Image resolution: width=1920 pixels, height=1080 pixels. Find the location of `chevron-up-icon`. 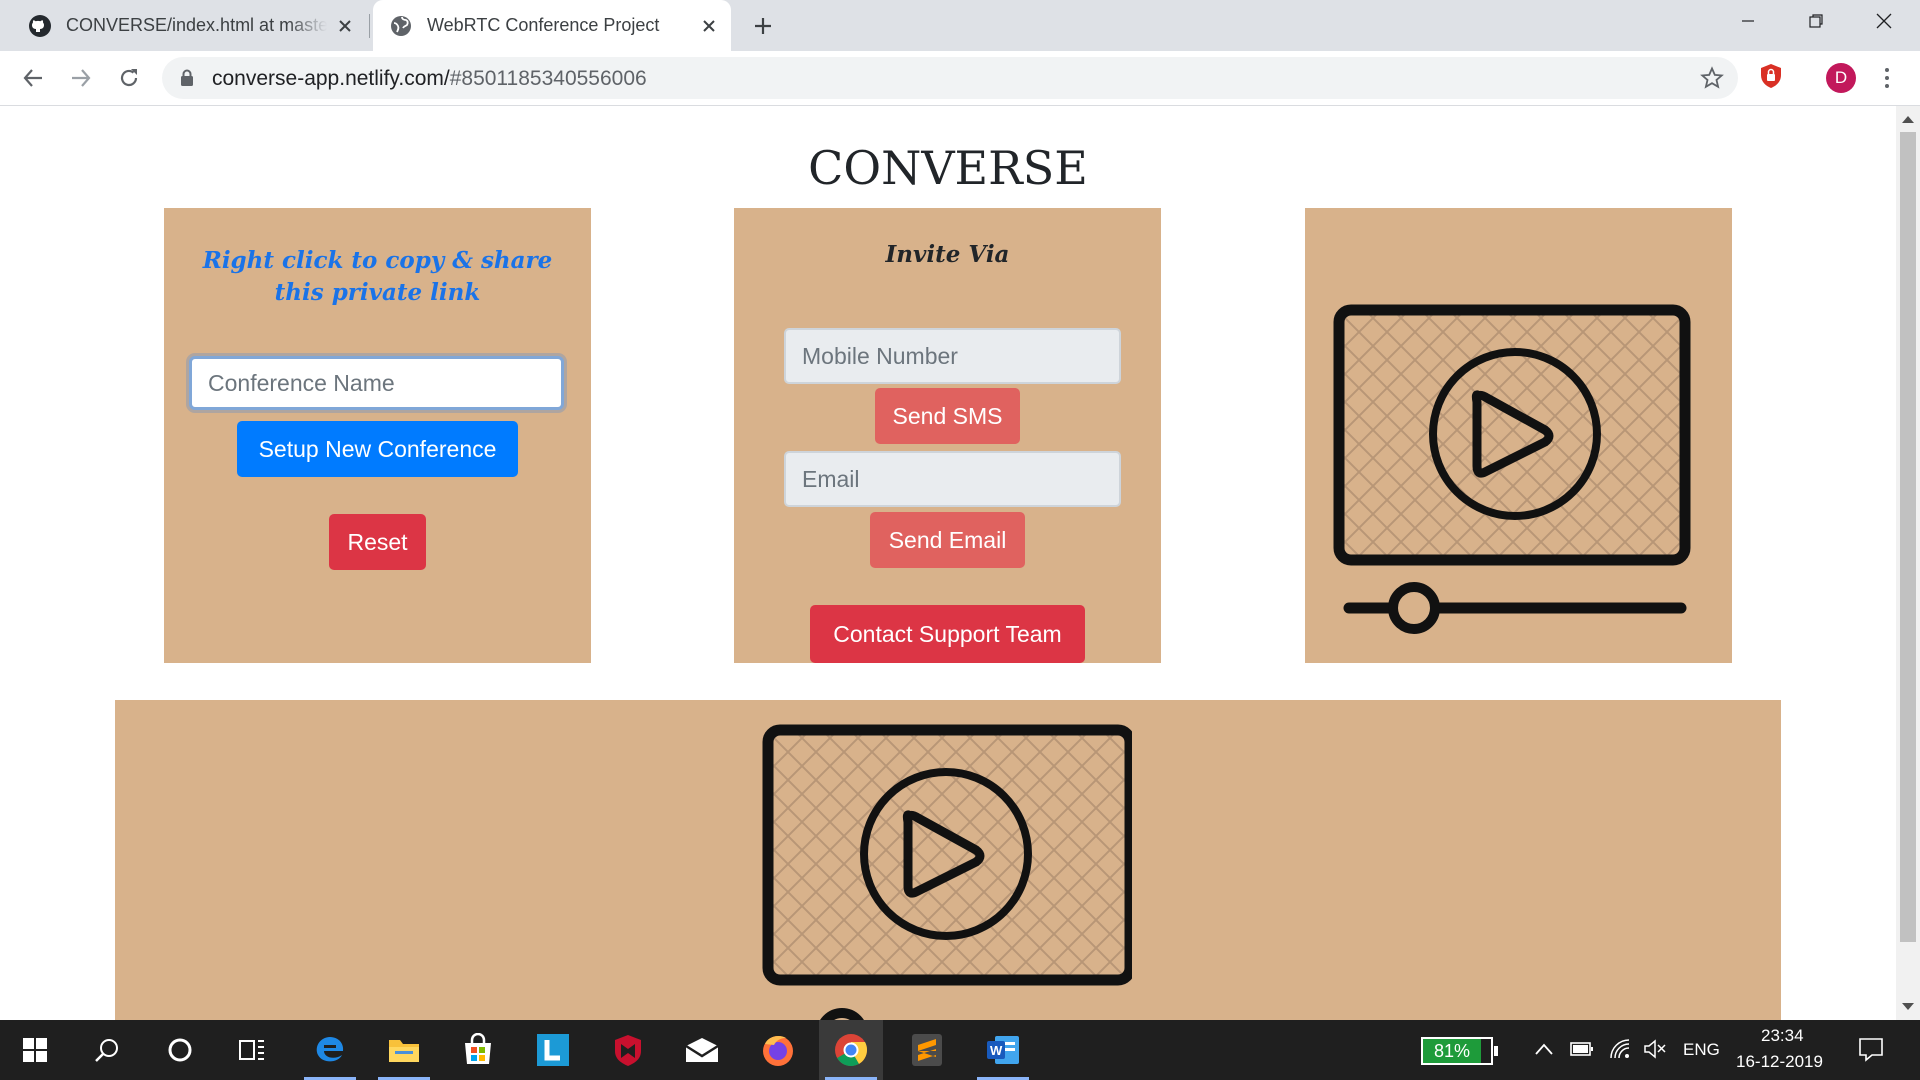

chevron-up-icon is located at coordinates (1544, 1049).